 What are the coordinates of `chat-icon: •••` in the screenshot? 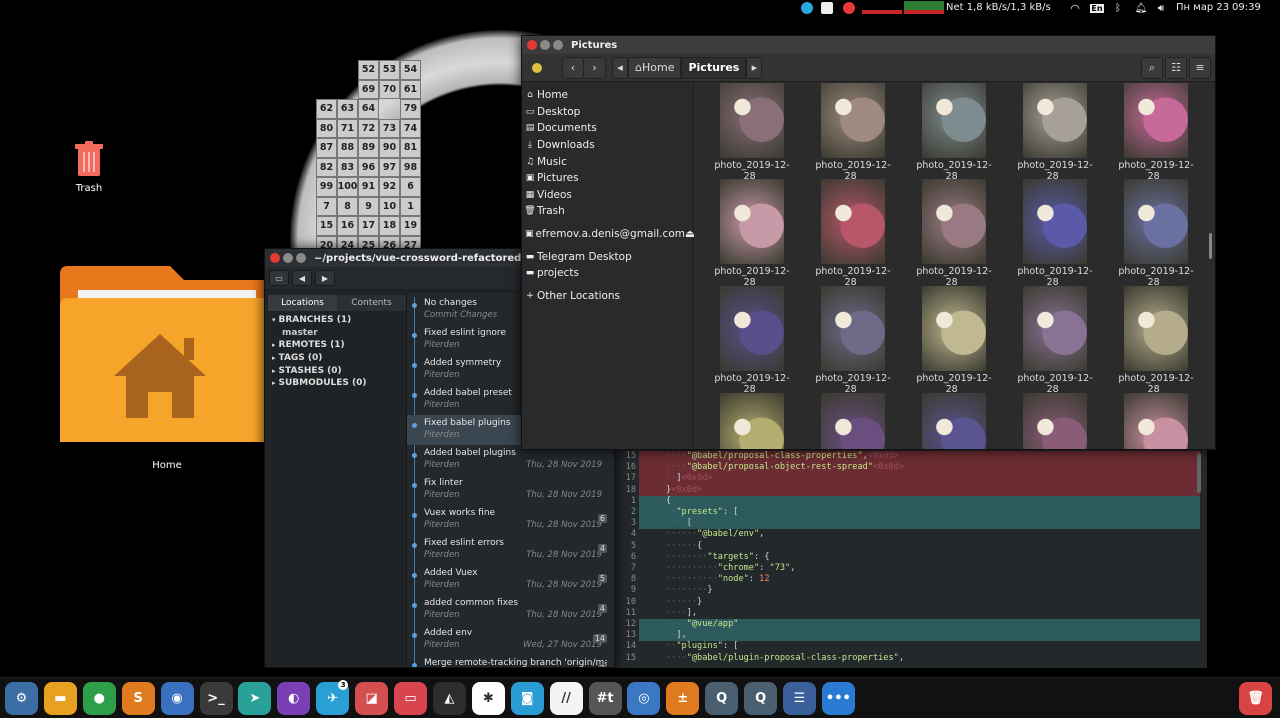 It's located at (838, 698).